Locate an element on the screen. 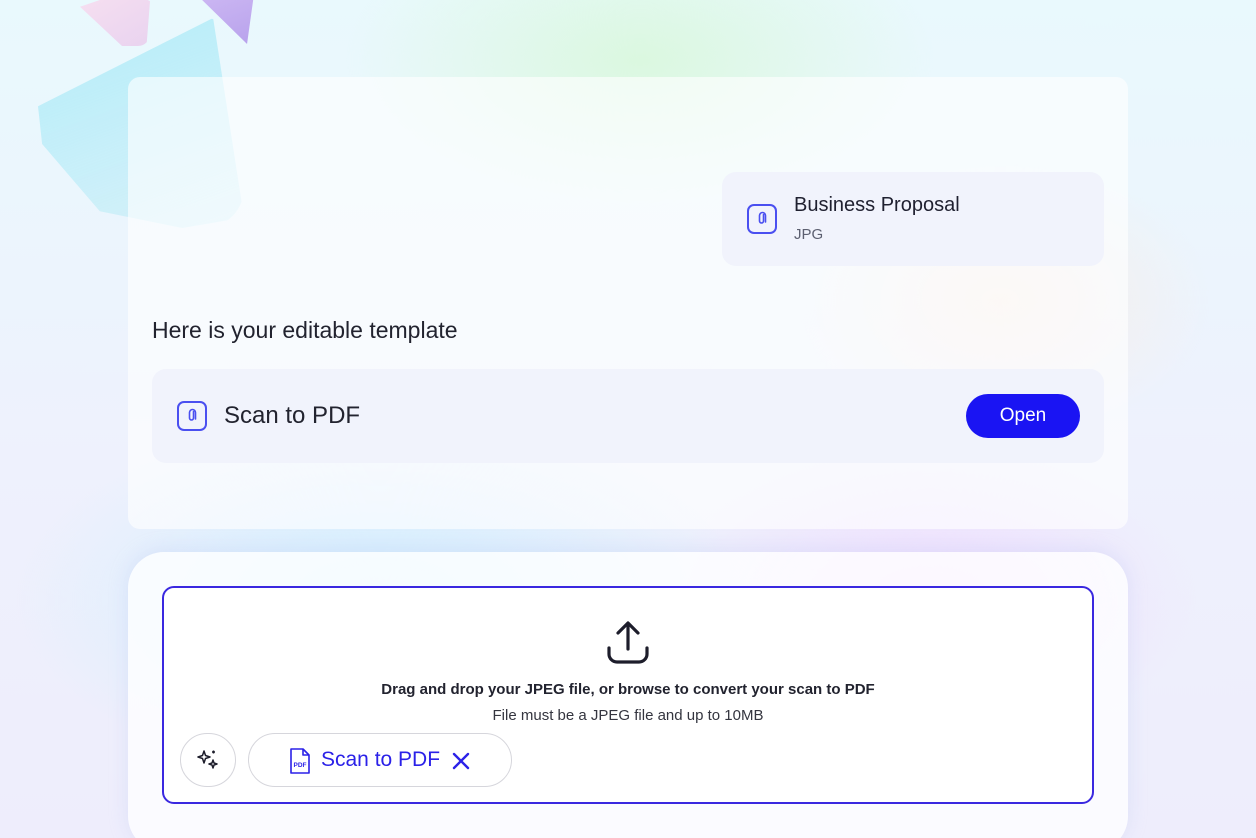 The width and height of the screenshot is (1256, 838). selected-tool-label: Scan to PDF is located at coordinates (381, 759).